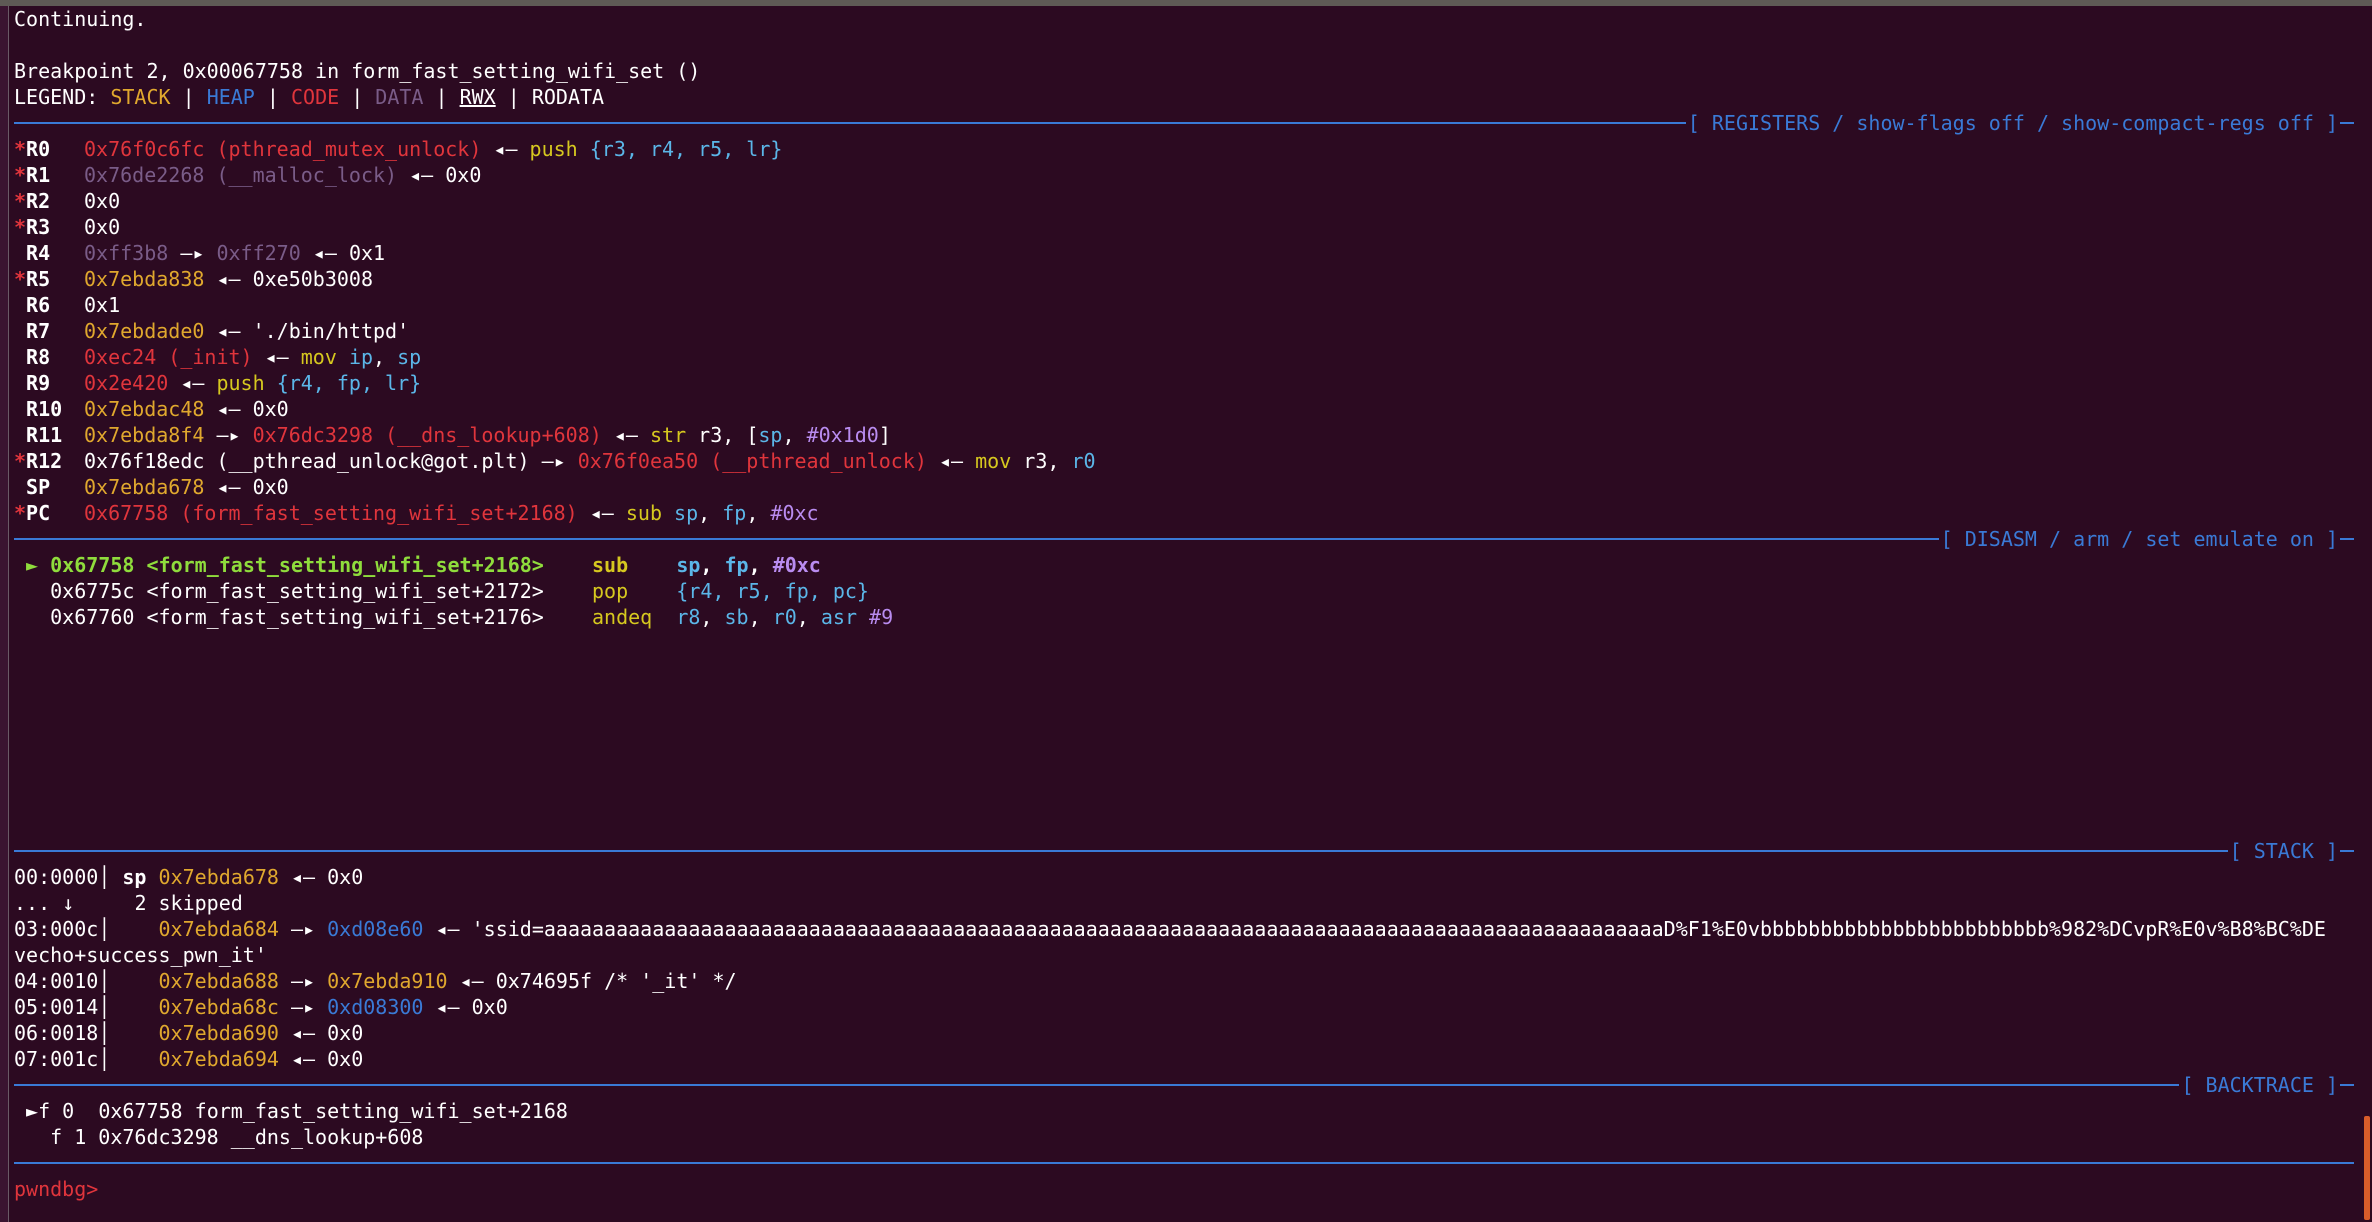  I want to click on register-r7: R7 0x7ebdade0 ◂— './bin/httpd', so click(1184, 331).